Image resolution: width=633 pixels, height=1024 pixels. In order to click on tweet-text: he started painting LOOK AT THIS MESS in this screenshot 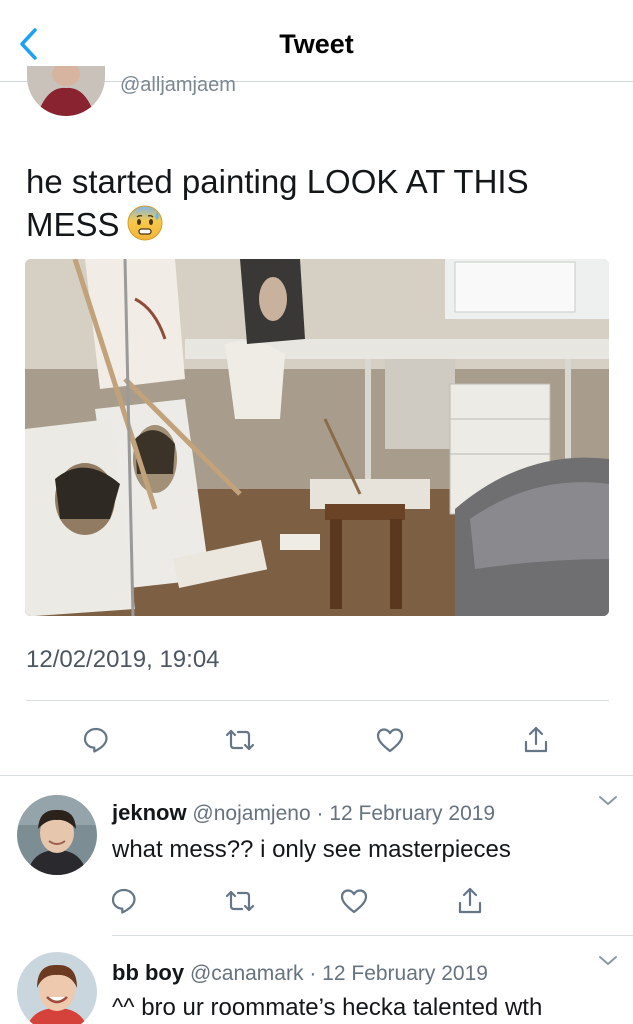, I will do `click(316, 206)`.